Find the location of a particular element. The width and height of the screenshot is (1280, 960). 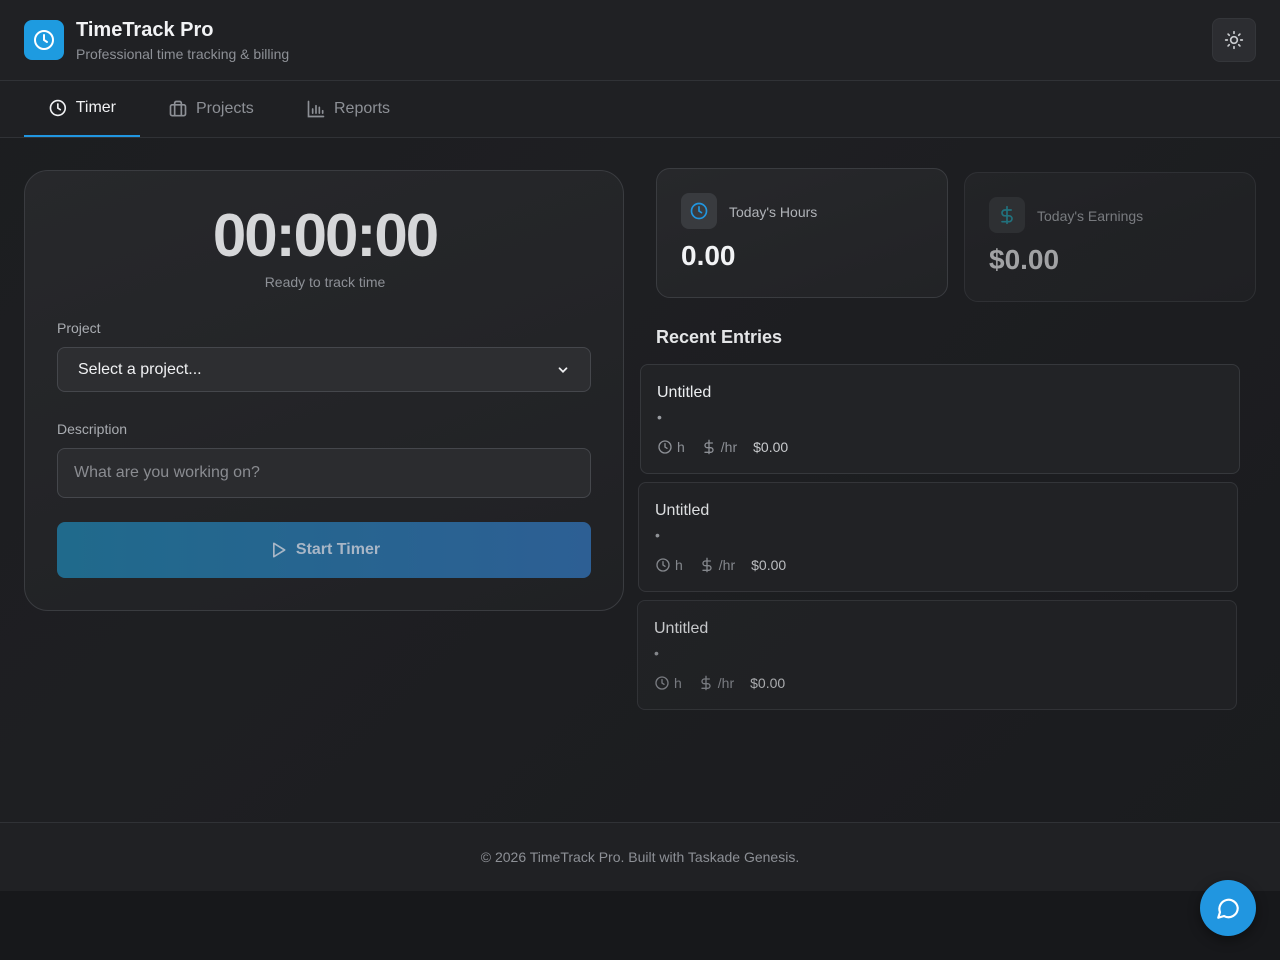

chat-button is located at coordinates (1228, 908).